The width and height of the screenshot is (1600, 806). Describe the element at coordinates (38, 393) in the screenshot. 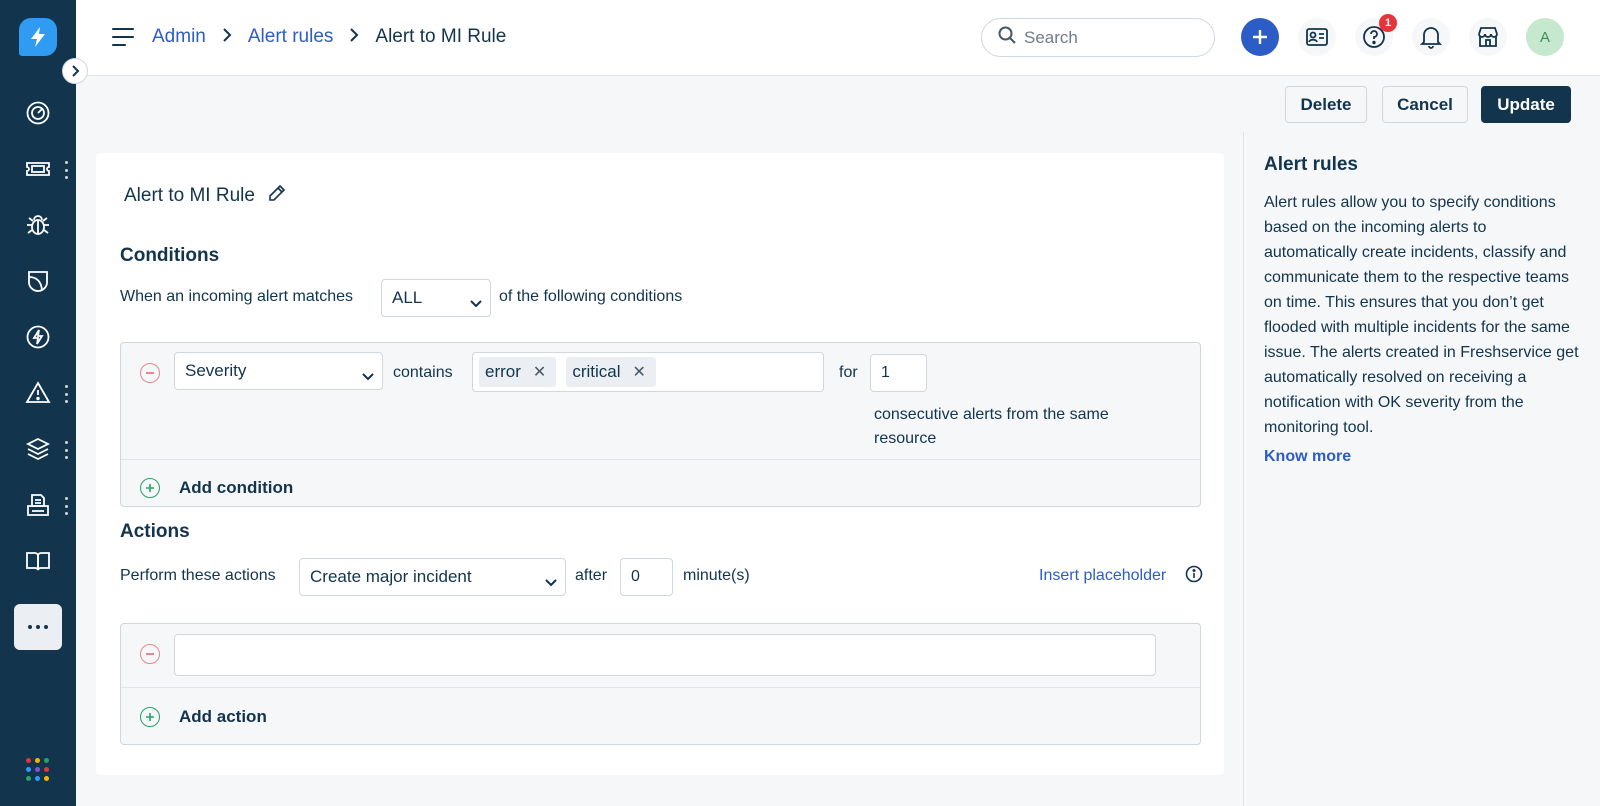

I see `alert-icon` at that location.